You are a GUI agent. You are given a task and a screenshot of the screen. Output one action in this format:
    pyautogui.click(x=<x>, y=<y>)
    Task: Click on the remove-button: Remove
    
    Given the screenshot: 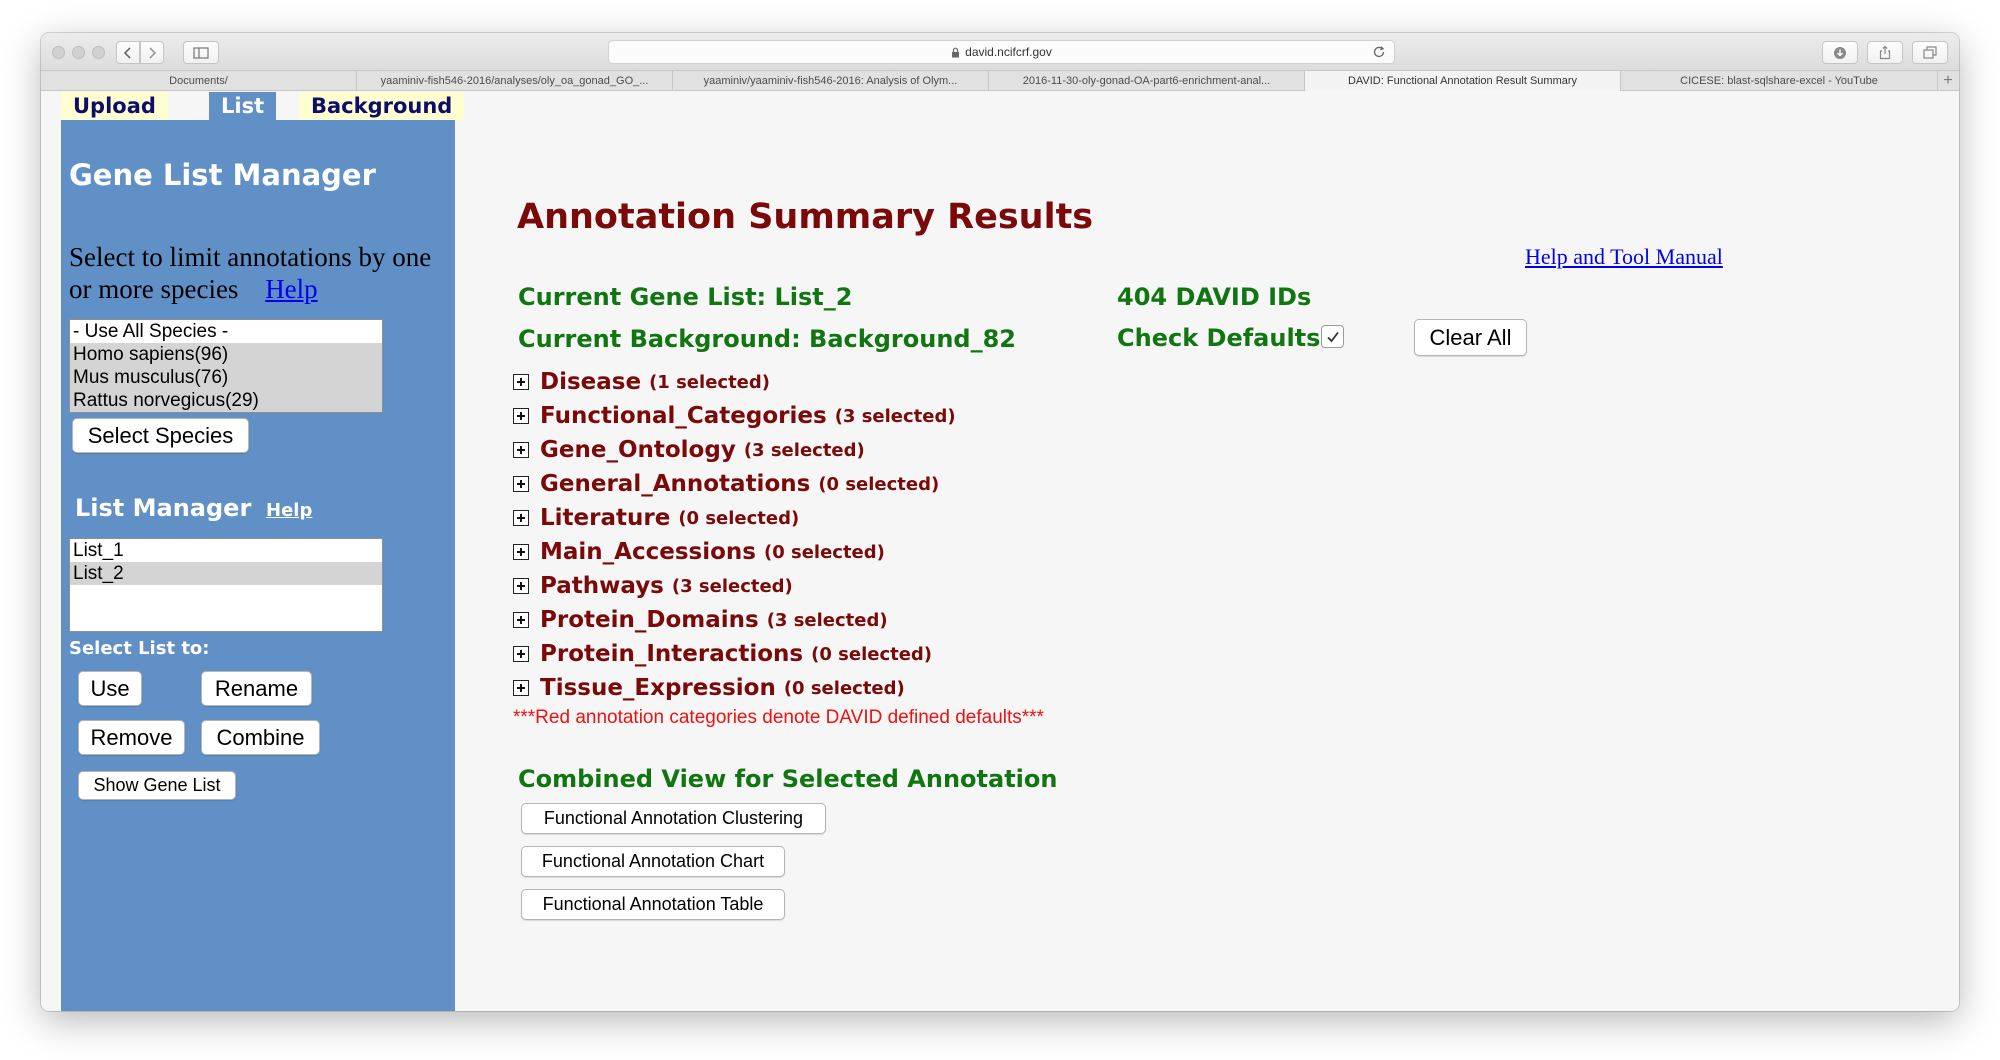 What is the action you would take?
    pyautogui.click(x=131, y=737)
    